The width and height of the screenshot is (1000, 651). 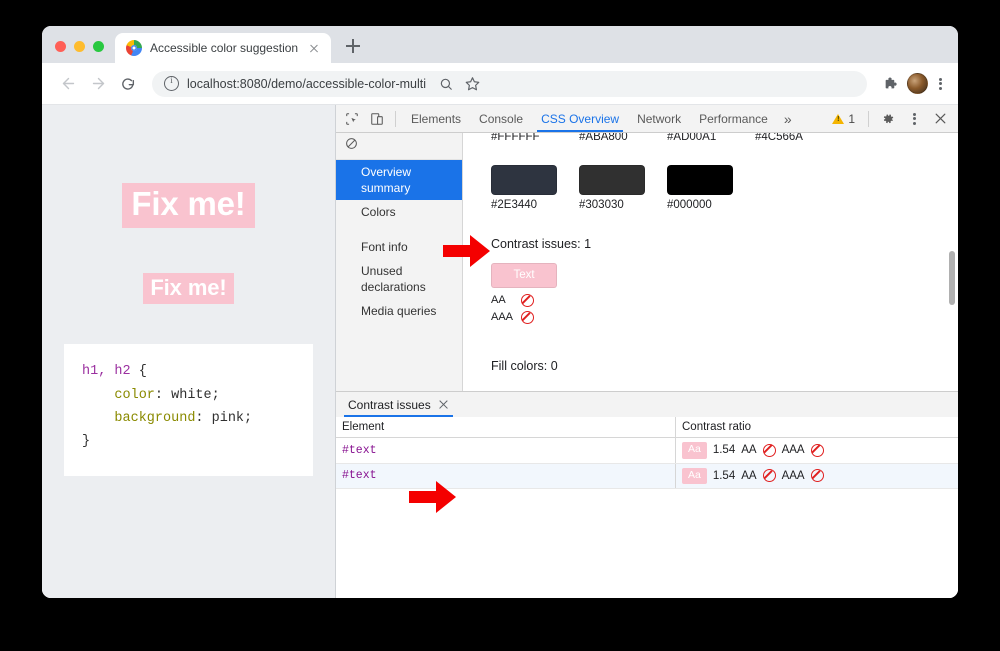 I want to click on code-selector: h1, h2, so click(x=106, y=372).